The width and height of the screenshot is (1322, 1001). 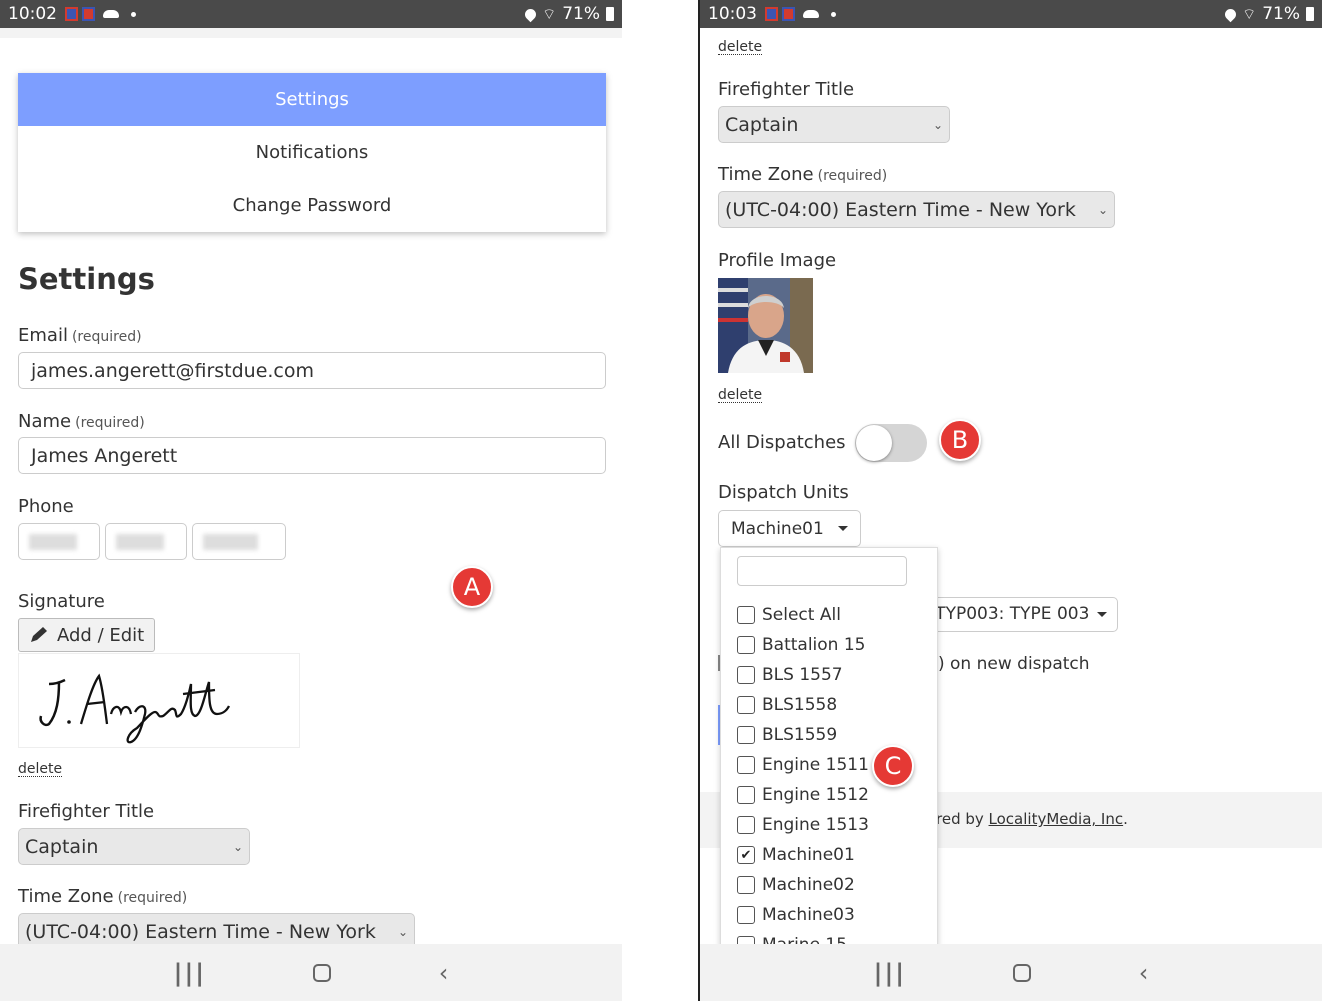 What do you see at coordinates (777, 260) in the screenshot?
I see `profile-image-label: Profile Image` at bounding box center [777, 260].